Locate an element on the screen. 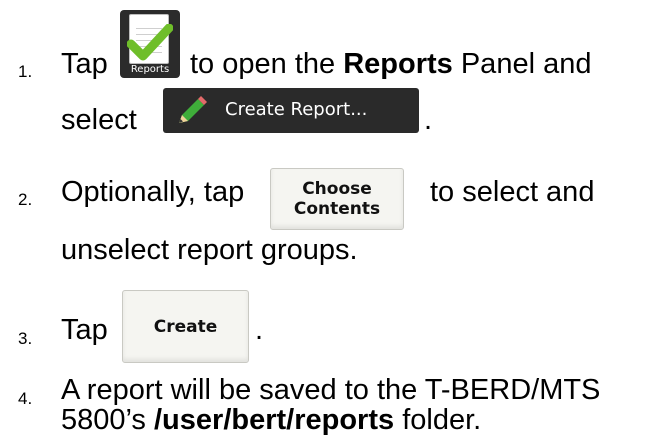 The height and width of the screenshot is (440, 657). step-3-number: 3. is located at coordinates (25, 338).